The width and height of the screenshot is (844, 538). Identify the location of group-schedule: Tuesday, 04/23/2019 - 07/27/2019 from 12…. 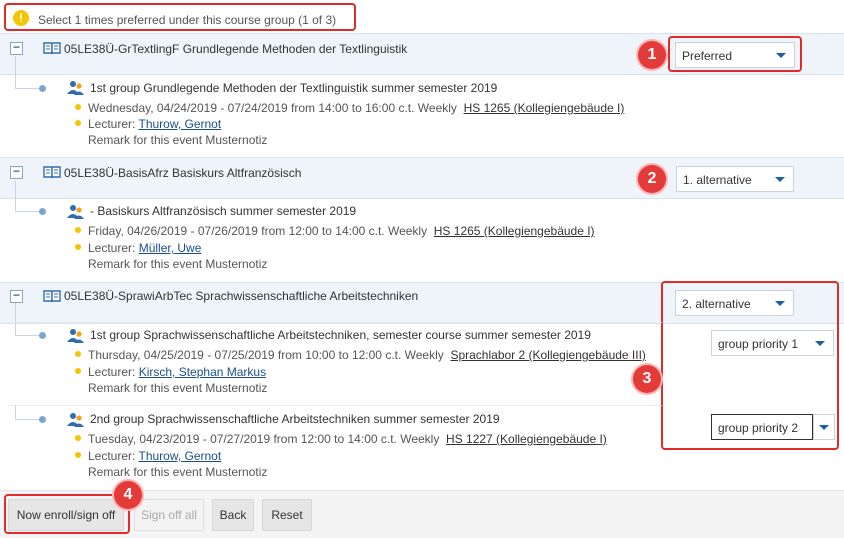
(347, 439).